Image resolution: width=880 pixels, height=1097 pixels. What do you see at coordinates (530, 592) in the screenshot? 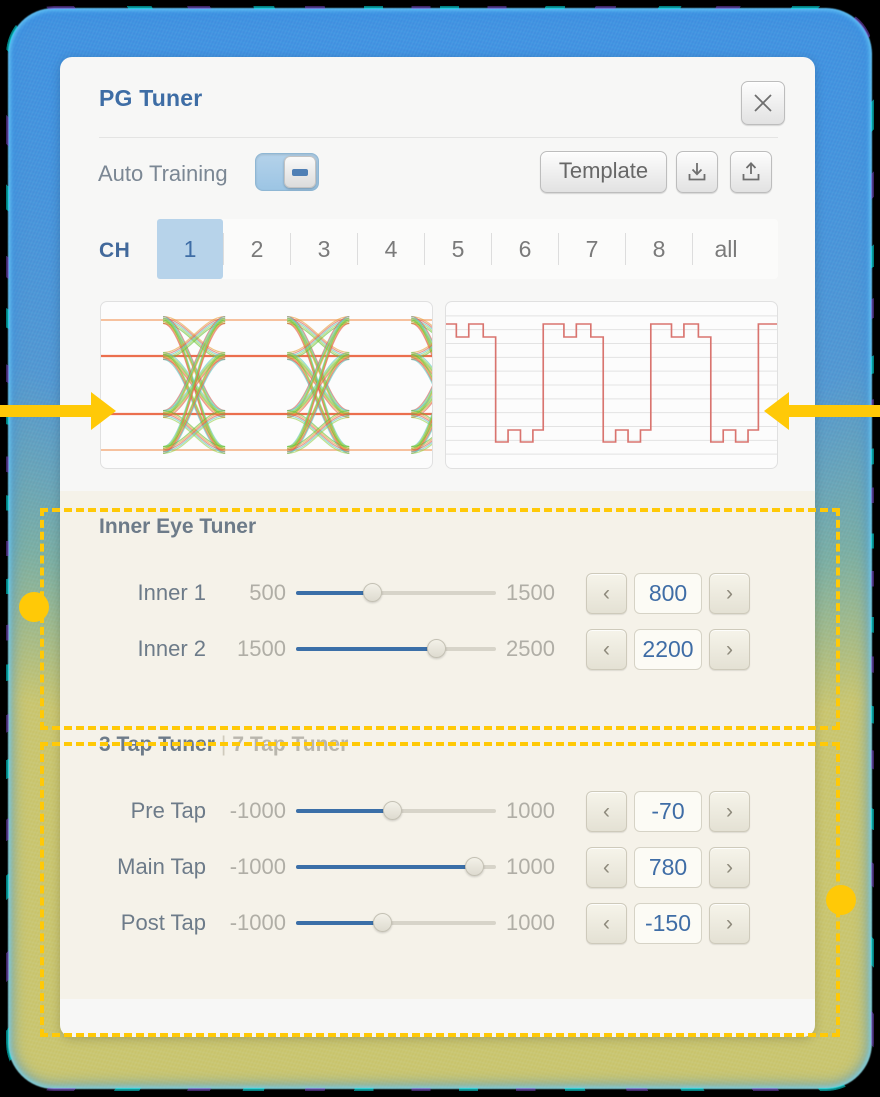
I see `inner-eye-max-value: 1500` at bounding box center [530, 592].